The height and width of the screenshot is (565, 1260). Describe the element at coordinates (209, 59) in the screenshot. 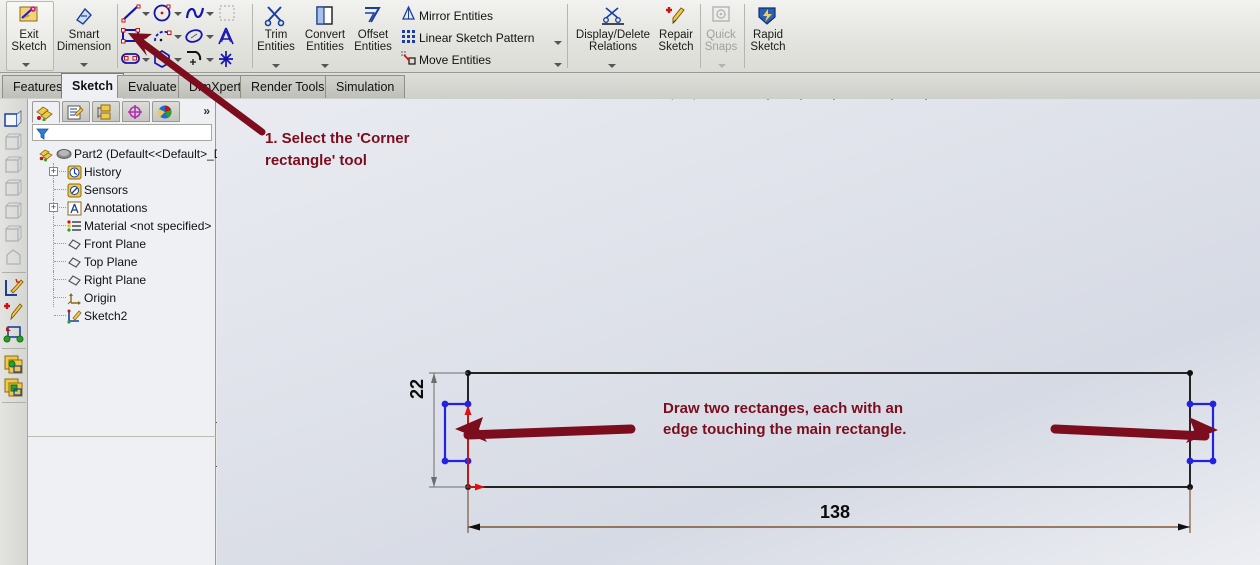

I see `tangent-arc-tool-dropdown` at that location.